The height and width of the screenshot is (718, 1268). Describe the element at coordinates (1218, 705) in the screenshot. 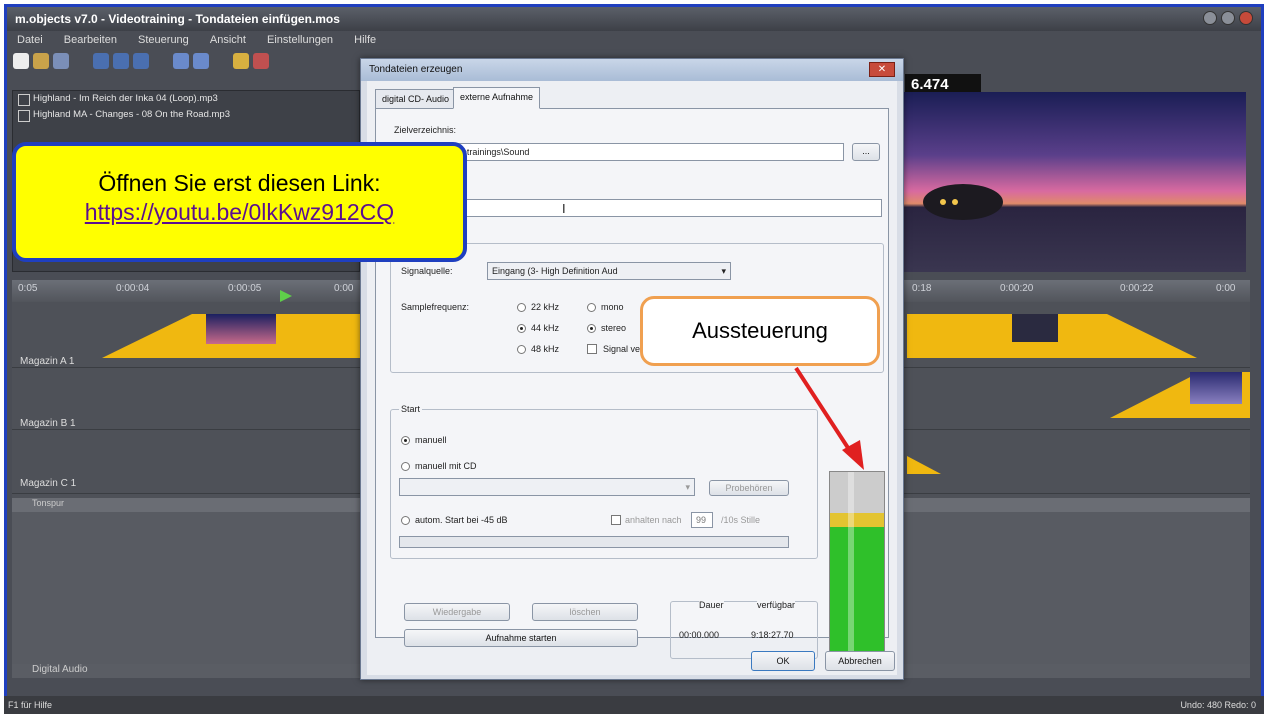

I see `status-undo: Undo: 480 Redo: 0` at that location.